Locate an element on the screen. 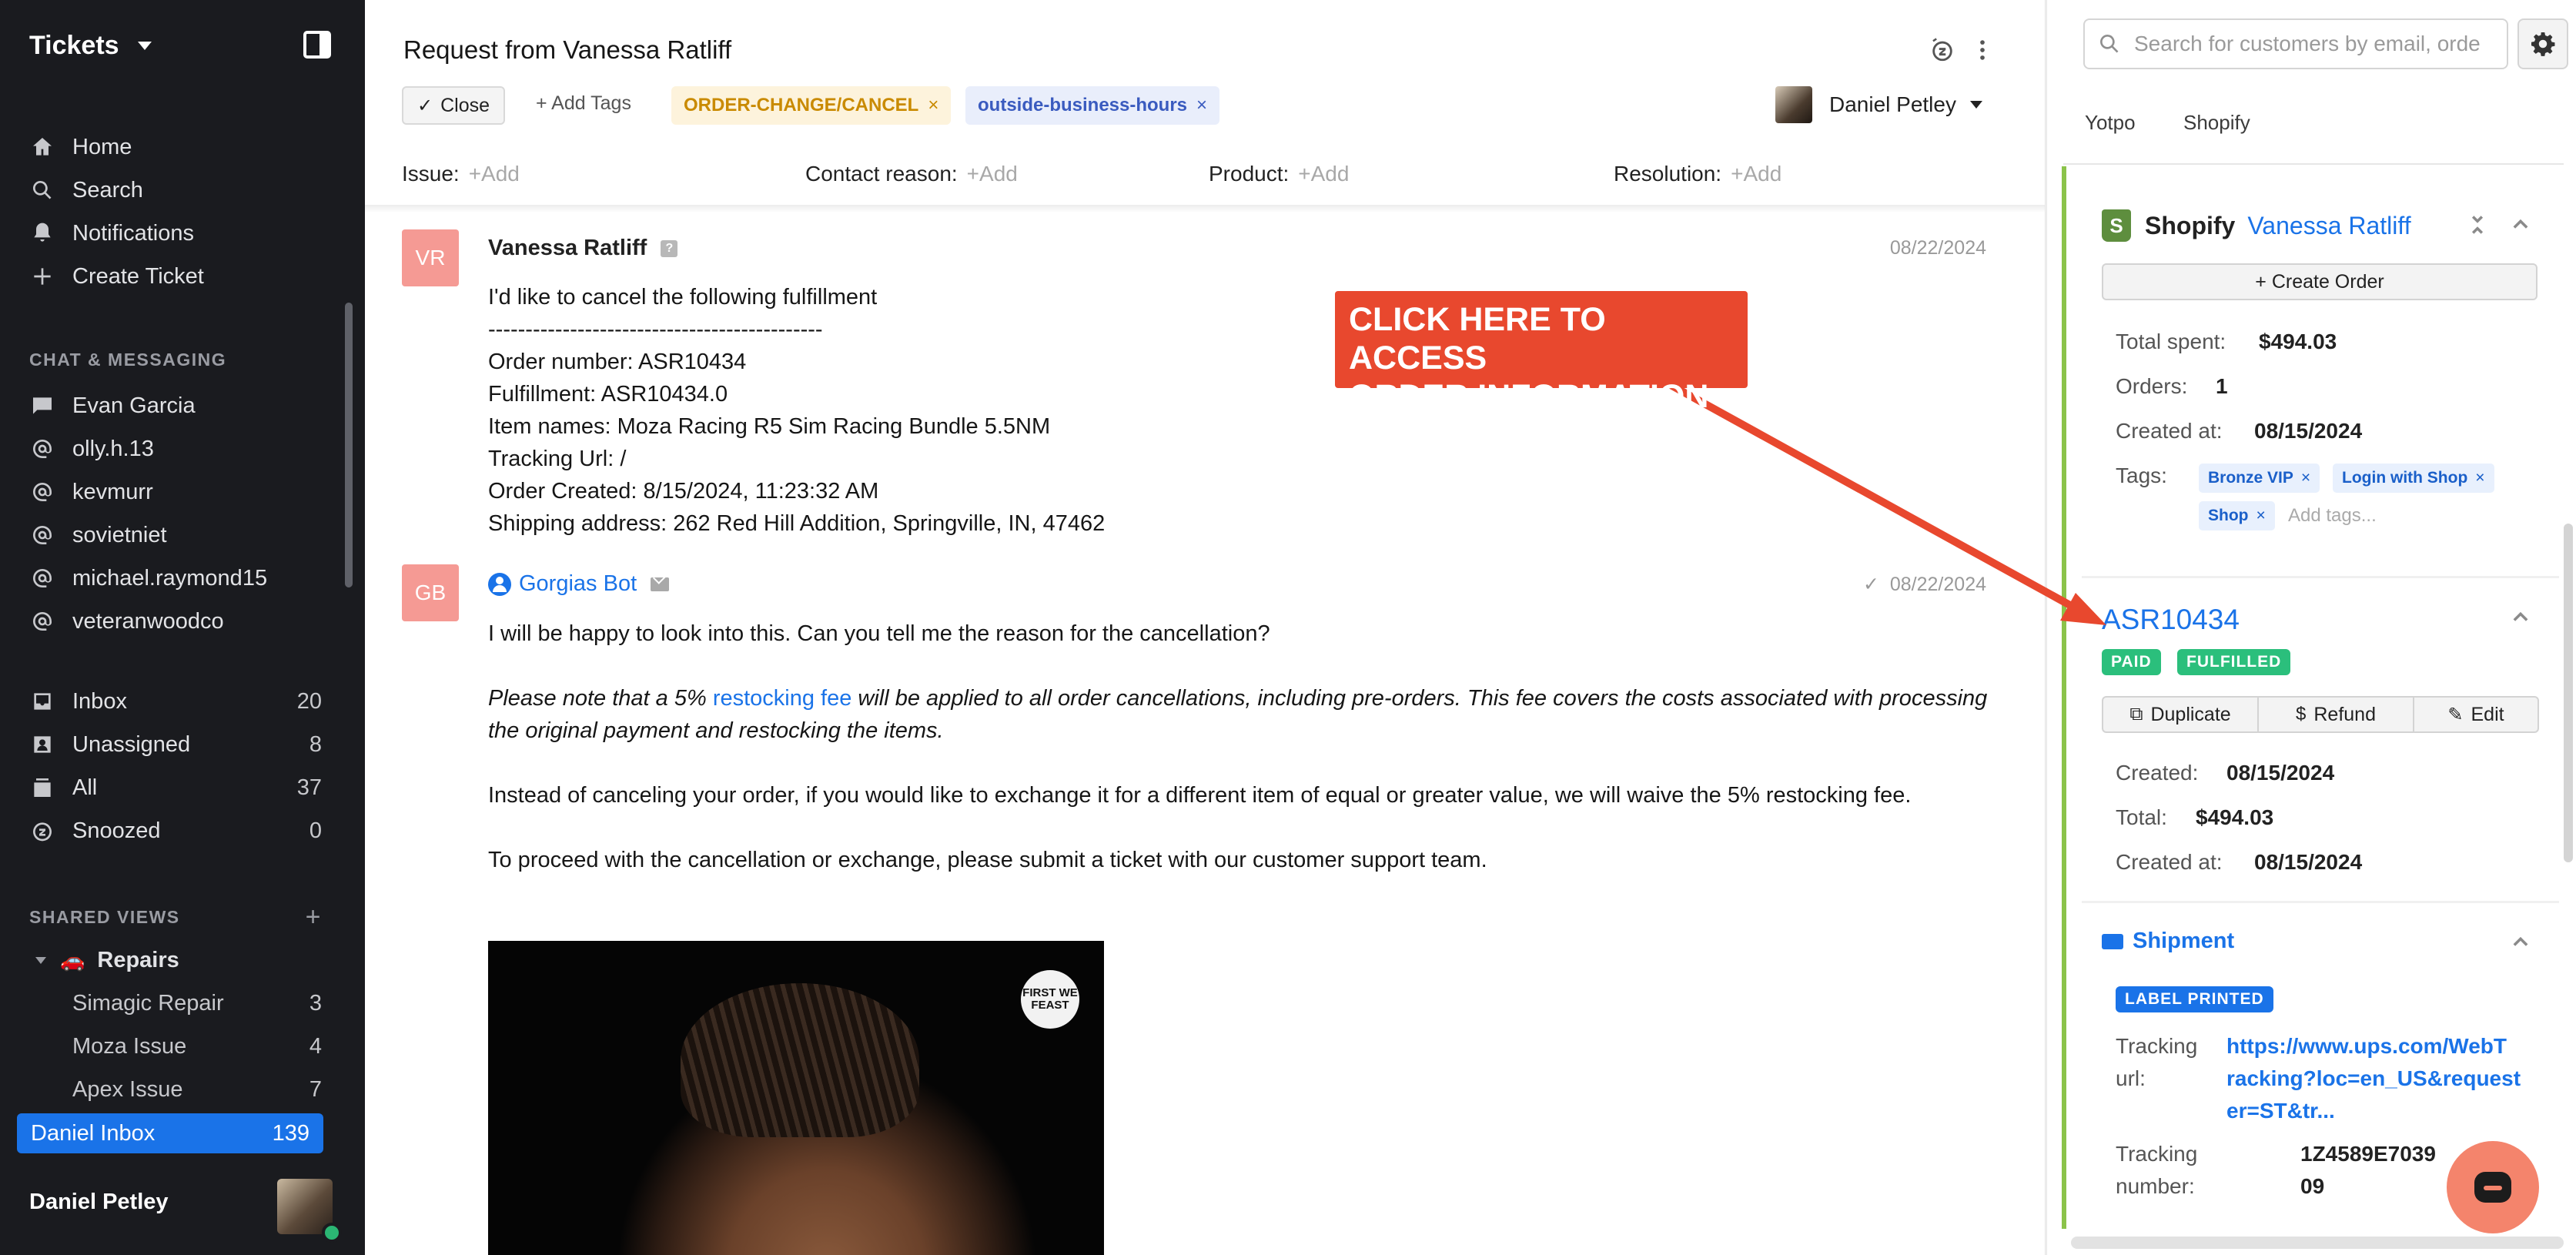  horizontal-scrollbar is located at coordinates (2318, 1243).